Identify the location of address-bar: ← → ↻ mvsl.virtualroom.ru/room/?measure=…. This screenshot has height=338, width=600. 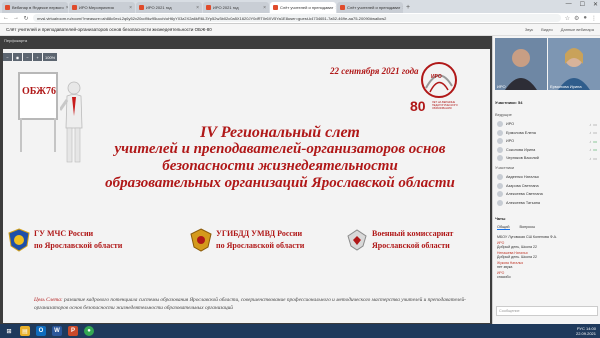
(300, 18).